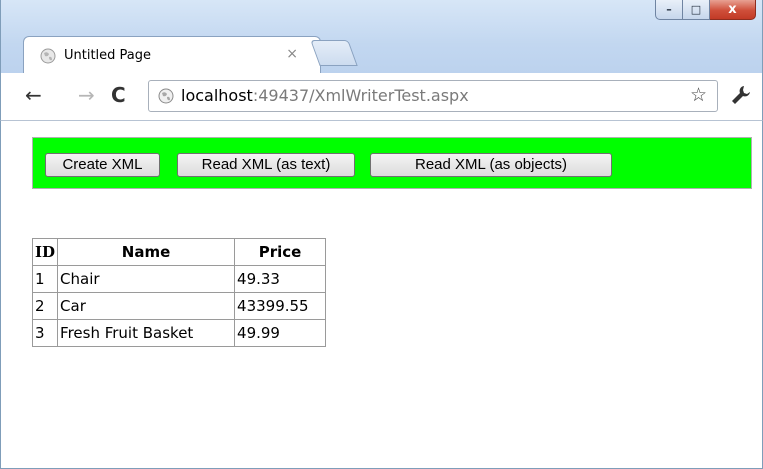  What do you see at coordinates (45, 279) in the screenshot?
I see `cell-id: 1` at bounding box center [45, 279].